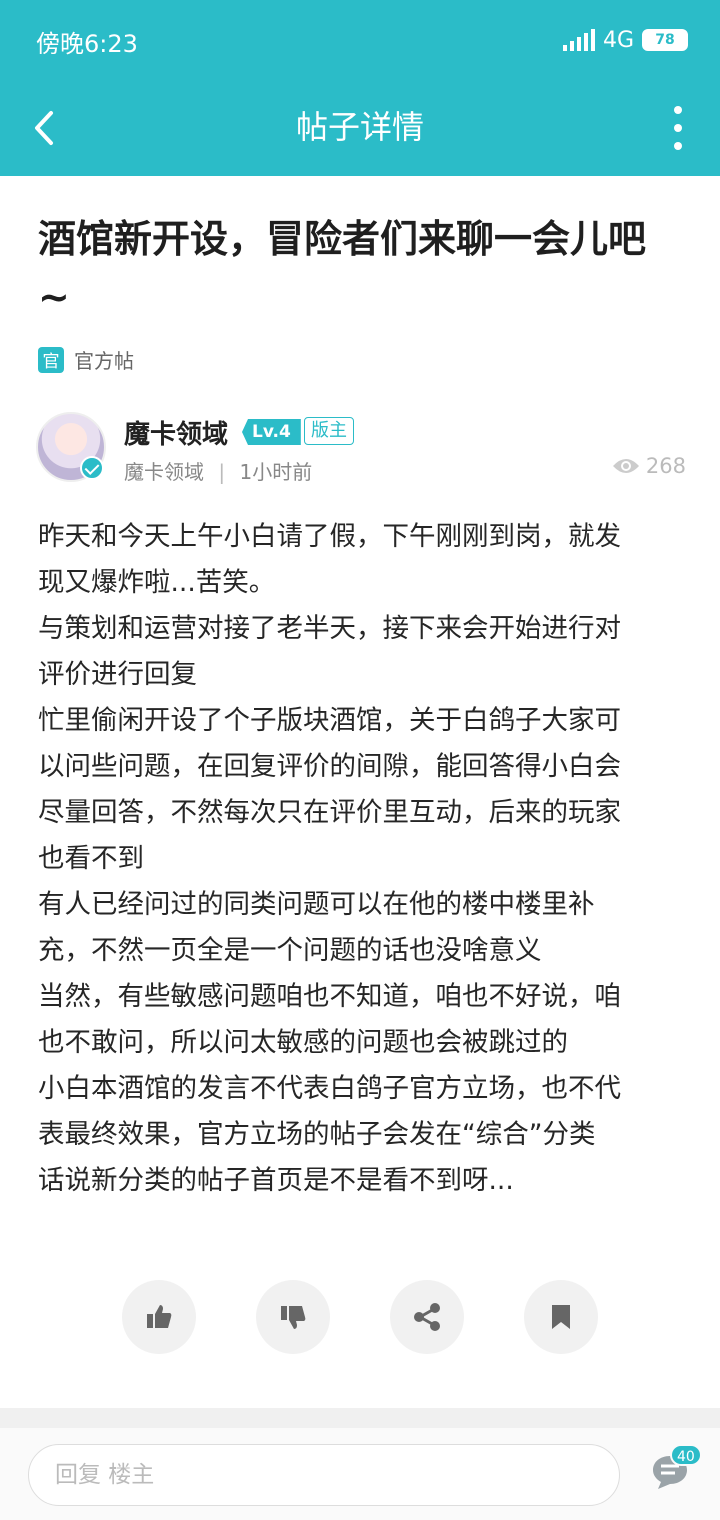 Image resolution: width=720 pixels, height=1520 pixels. Describe the element at coordinates (686, 1455) in the screenshot. I see `comment-count-badge: 40` at that location.